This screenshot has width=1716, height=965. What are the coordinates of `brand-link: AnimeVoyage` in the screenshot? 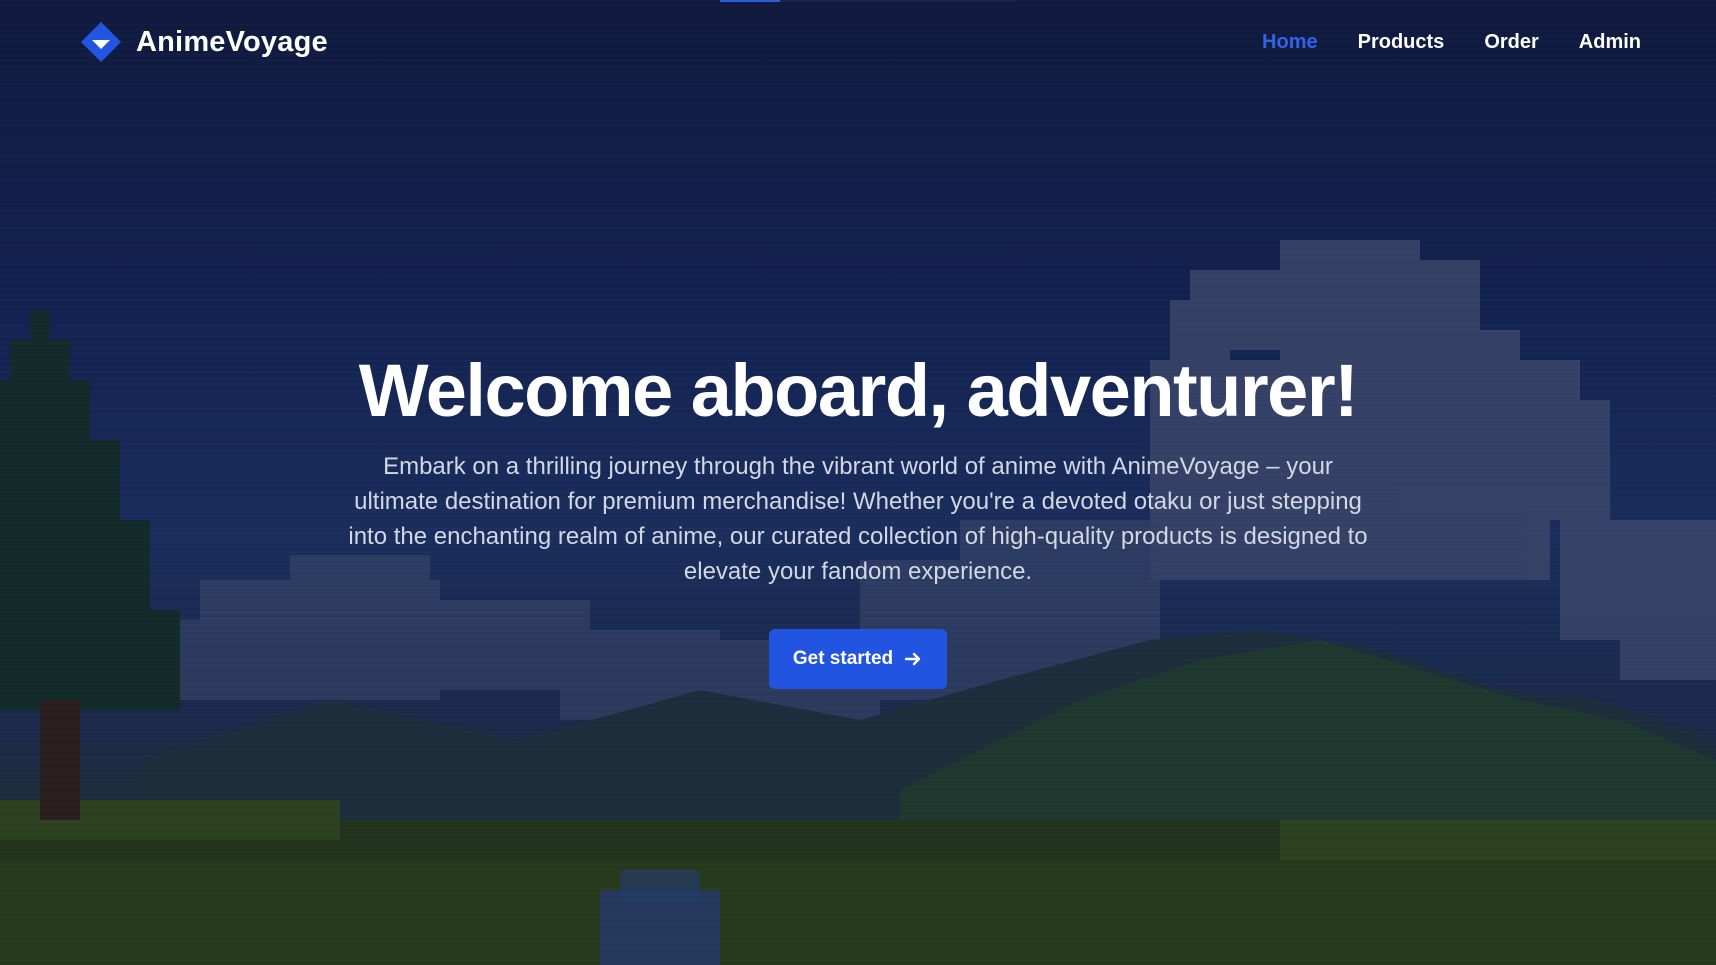 It's located at (204, 42).